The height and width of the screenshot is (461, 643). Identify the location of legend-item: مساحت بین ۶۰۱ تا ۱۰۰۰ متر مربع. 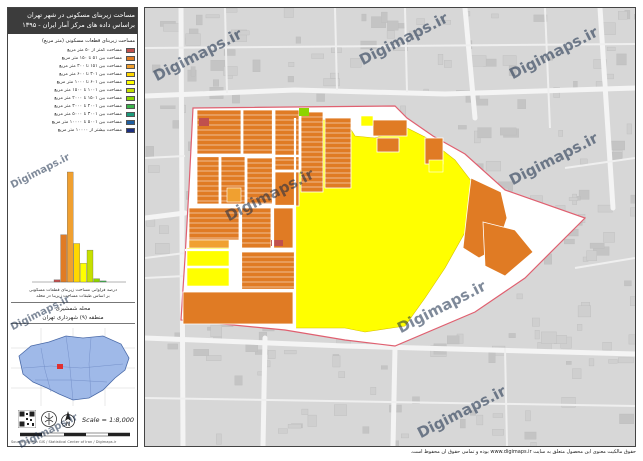
(73, 82).